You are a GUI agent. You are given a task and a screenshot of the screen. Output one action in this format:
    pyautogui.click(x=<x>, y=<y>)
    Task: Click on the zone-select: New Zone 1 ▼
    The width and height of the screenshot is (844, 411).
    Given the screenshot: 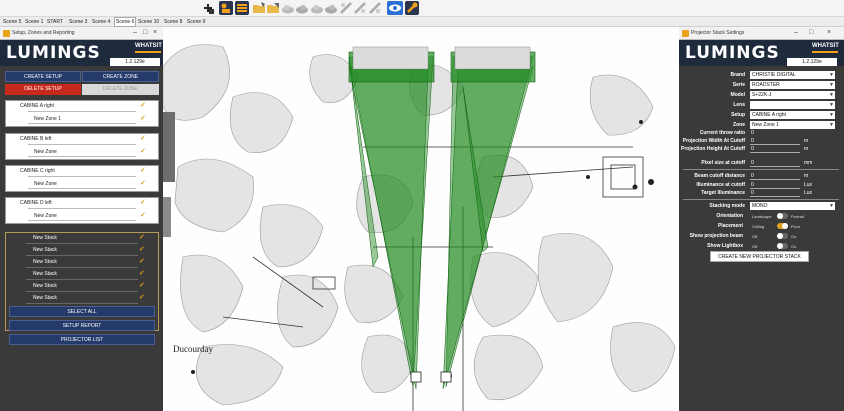 What is the action you would take?
    pyautogui.click(x=792, y=125)
    